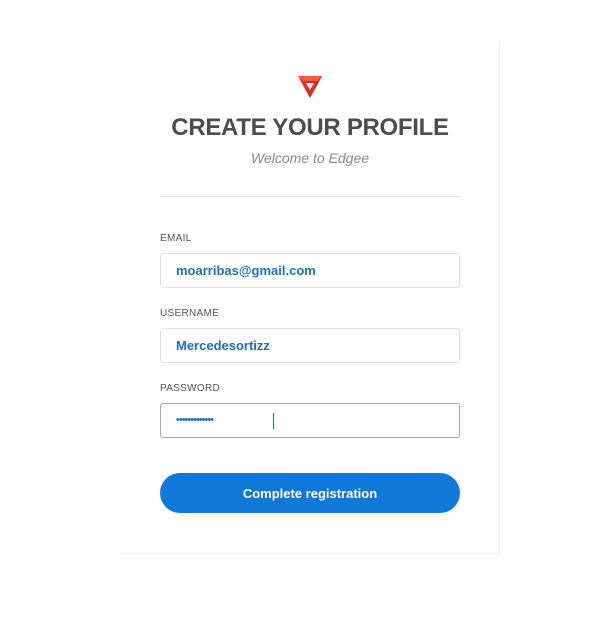 This screenshot has height=628, width=610. What do you see at coordinates (310, 127) in the screenshot?
I see `page-title: CREATE YOUR PROFILE` at bounding box center [310, 127].